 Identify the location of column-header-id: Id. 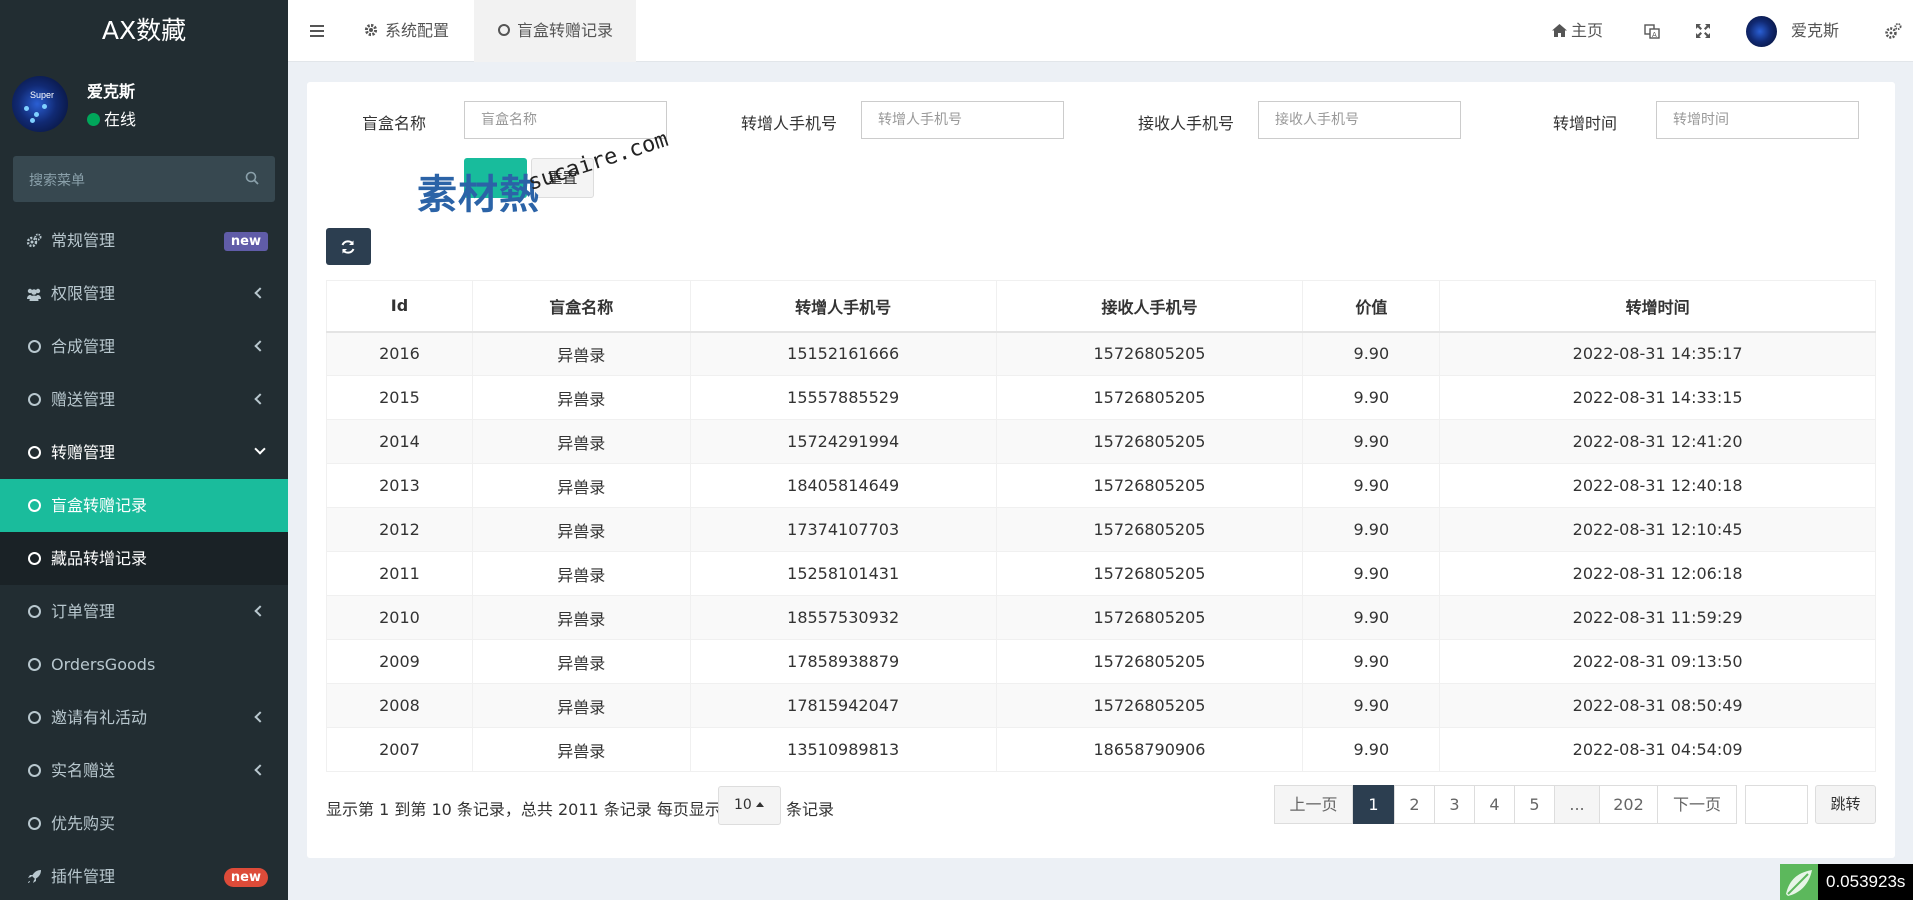
(399, 306).